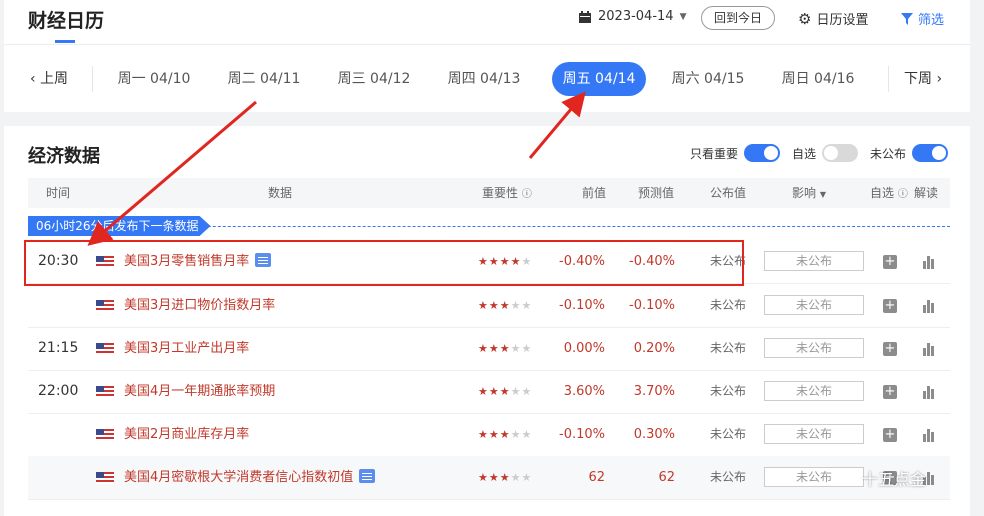  Describe the element at coordinates (33, 79) in the screenshot. I see `chevron-left-icon: ‹` at that location.